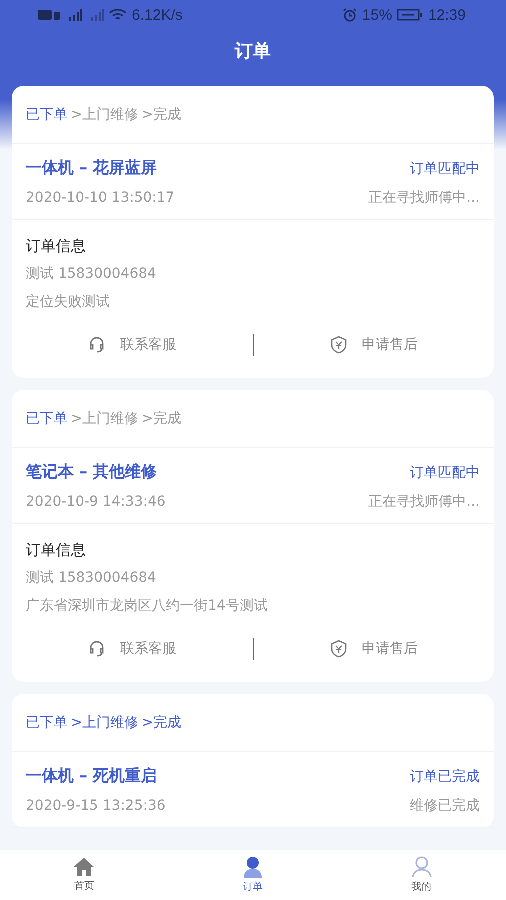  What do you see at coordinates (447, 15) in the screenshot?
I see `clock: 12:39` at bounding box center [447, 15].